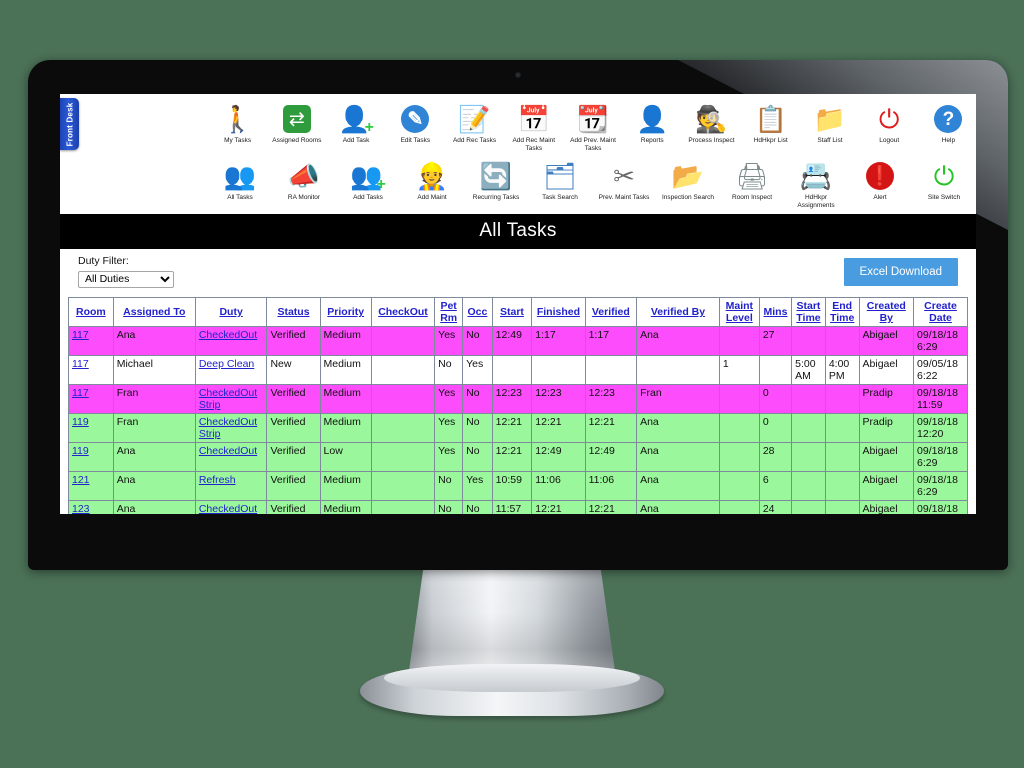  I want to click on column-header-link: CheckOut, so click(403, 312).